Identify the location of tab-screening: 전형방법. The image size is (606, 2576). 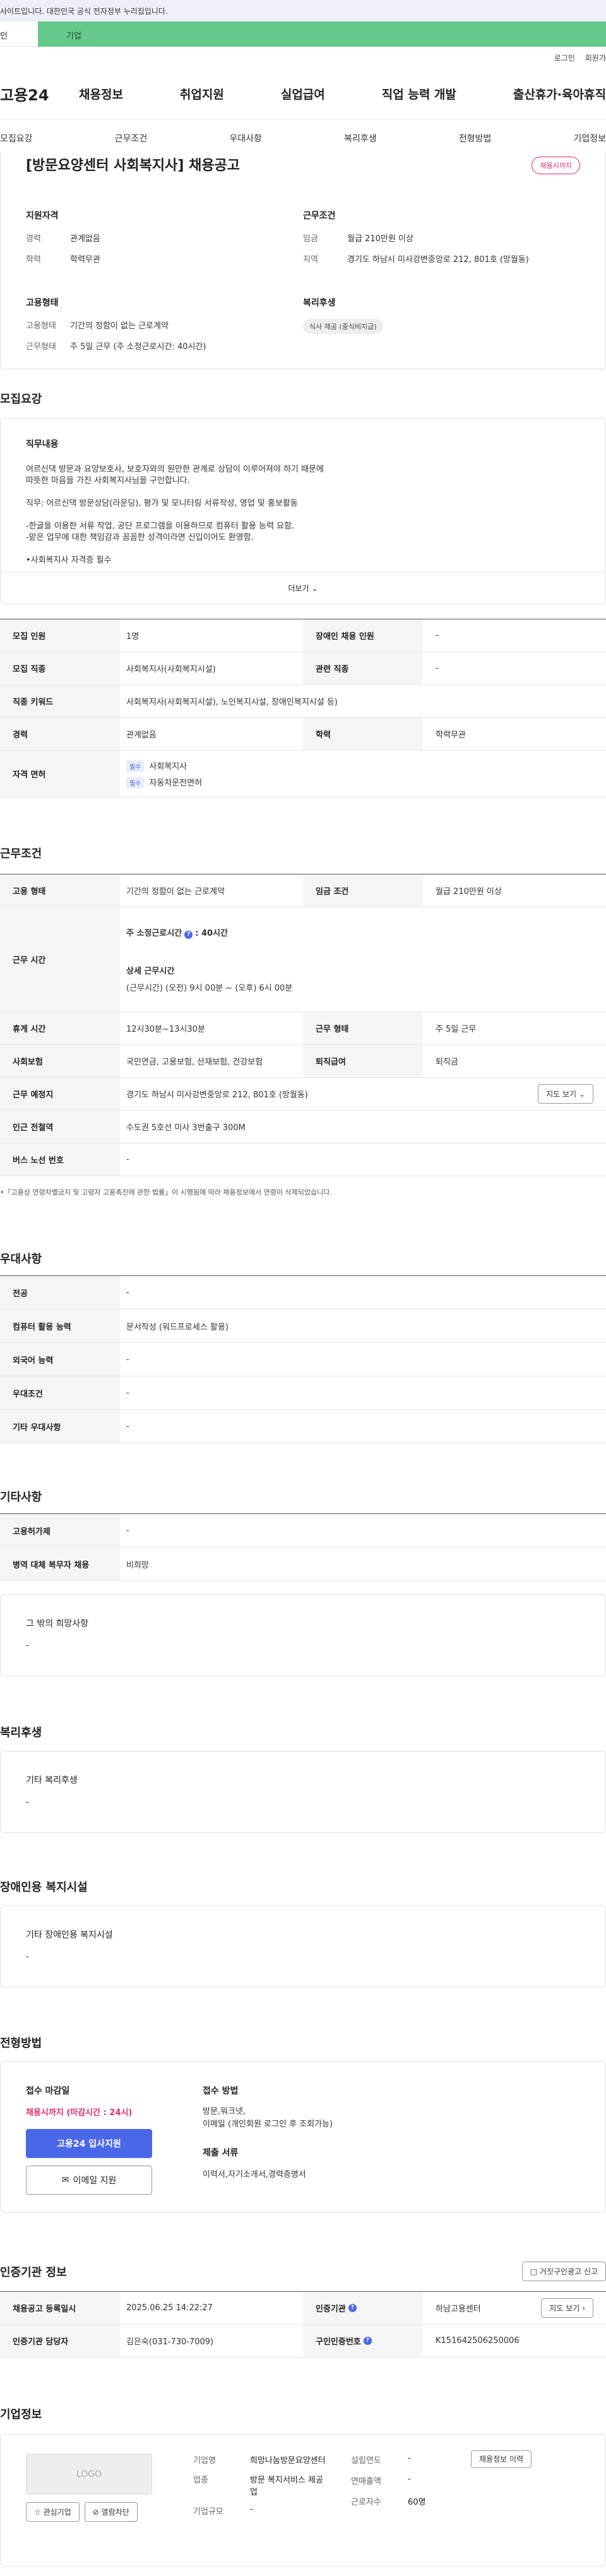
(475, 138).